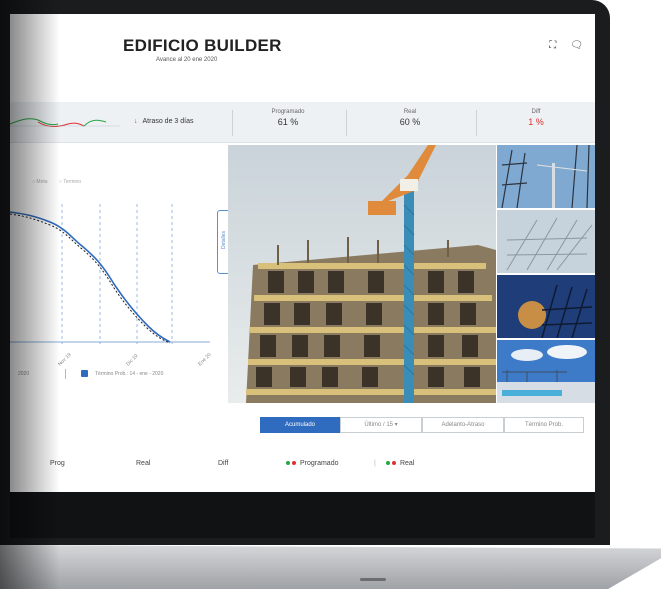  What do you see at coordinates (65, 374) in the screenshot?
I see `divider` at bounding box center [65, 374].